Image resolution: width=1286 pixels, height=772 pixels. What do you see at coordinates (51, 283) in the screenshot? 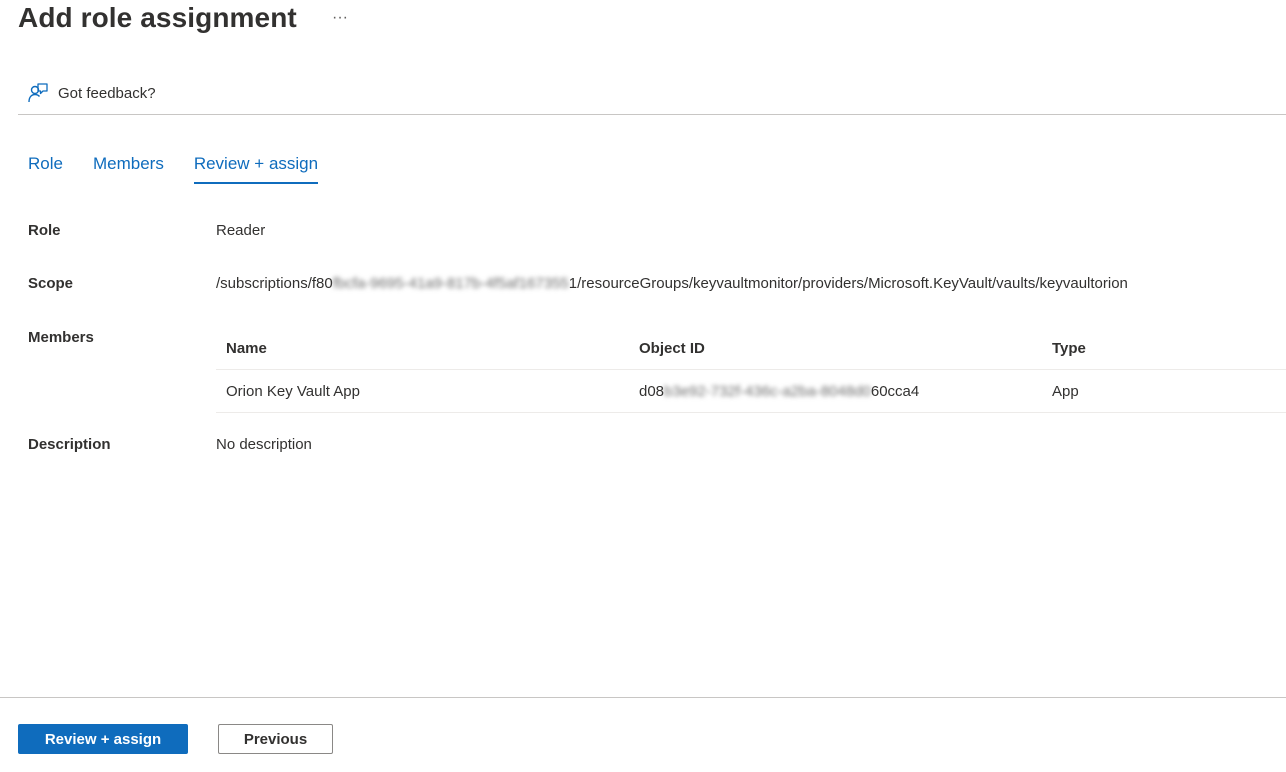
I see `scope-label: Scope` at bounding box center [51, 283].